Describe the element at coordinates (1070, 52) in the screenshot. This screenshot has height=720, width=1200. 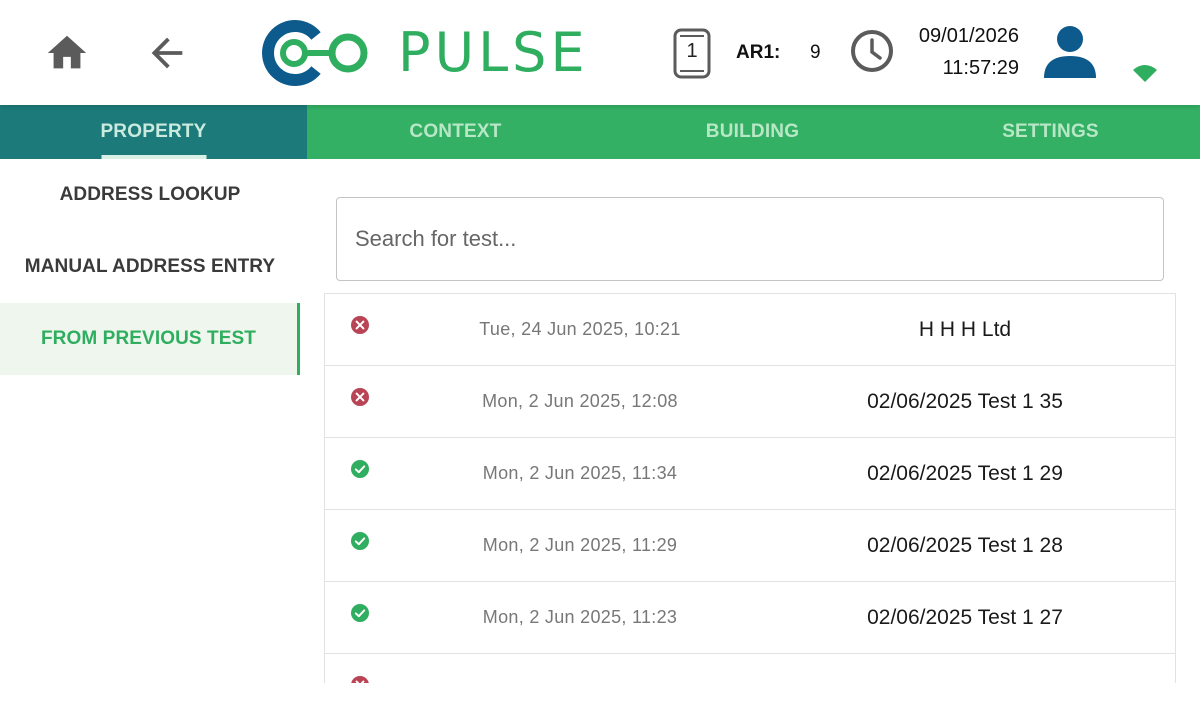
I see `user-avatar-icon` at that location.